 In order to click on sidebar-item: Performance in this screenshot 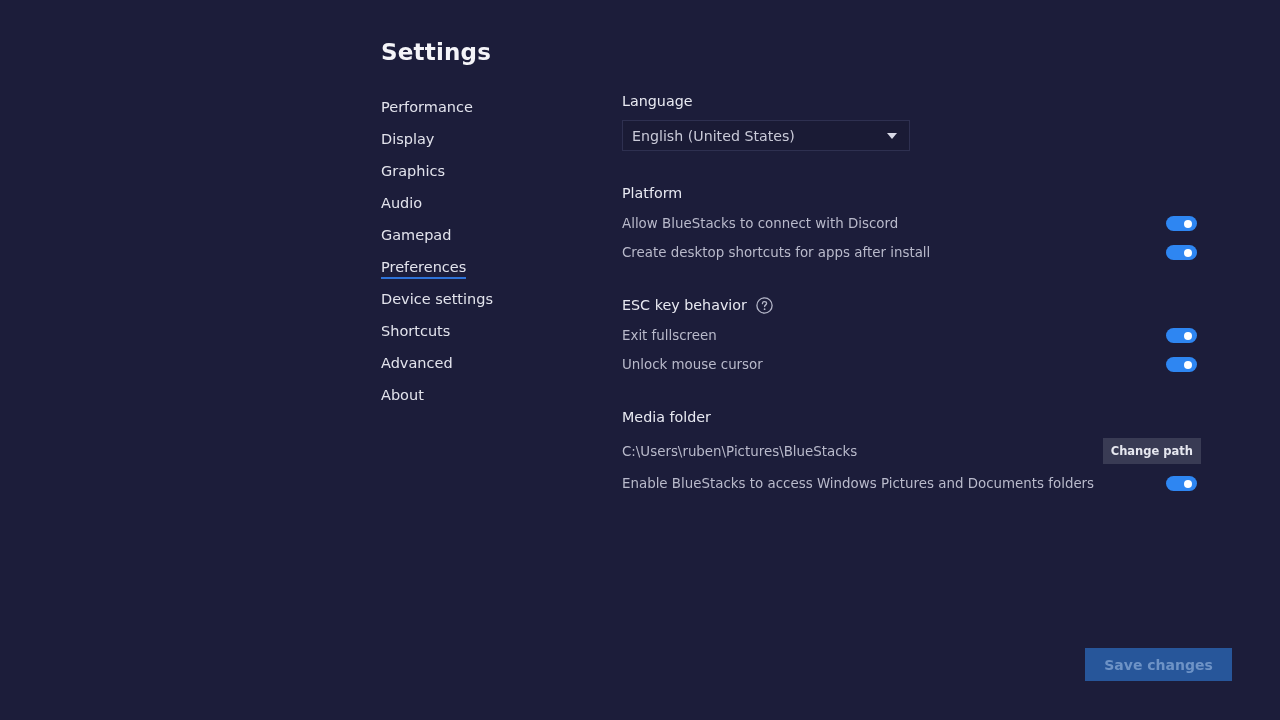, I will do `click(427, 108)`.